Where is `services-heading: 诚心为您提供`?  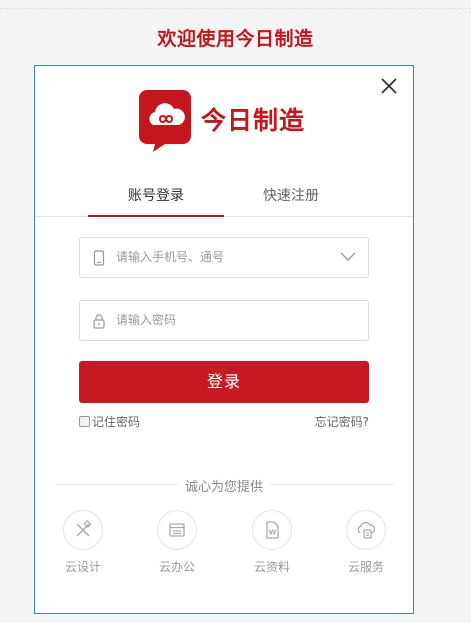
services-heading: 诚心为您提供 is located at coordinates (223, 487).